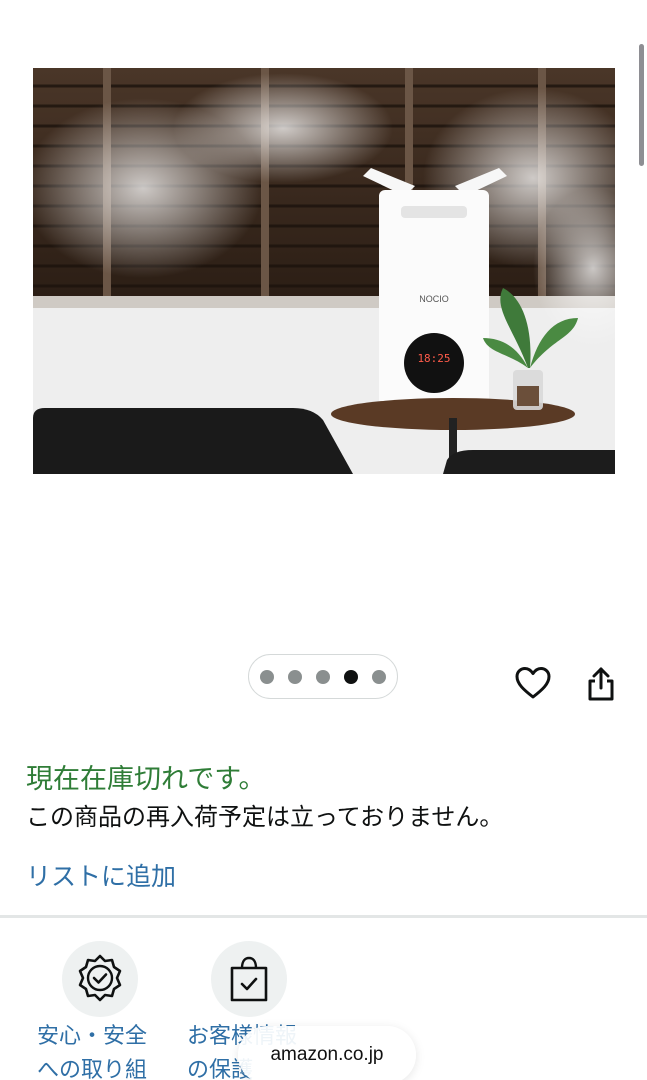 The width and height of the screenshot is (647, 1080). Describe the element at coordinates (92, 1050) in the screenshot. I see `safety-badge-label: 安心・安全 への取り組` at that location.